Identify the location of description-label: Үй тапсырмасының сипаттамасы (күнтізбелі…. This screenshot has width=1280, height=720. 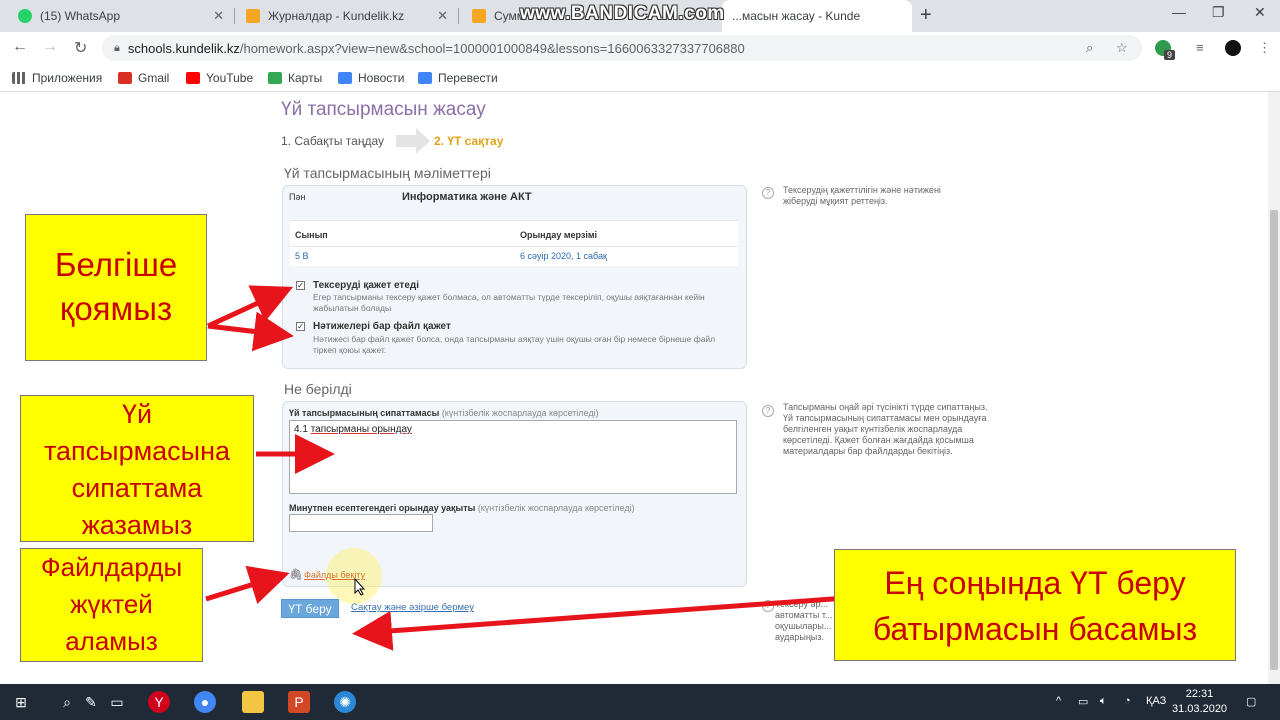
(444, 413).